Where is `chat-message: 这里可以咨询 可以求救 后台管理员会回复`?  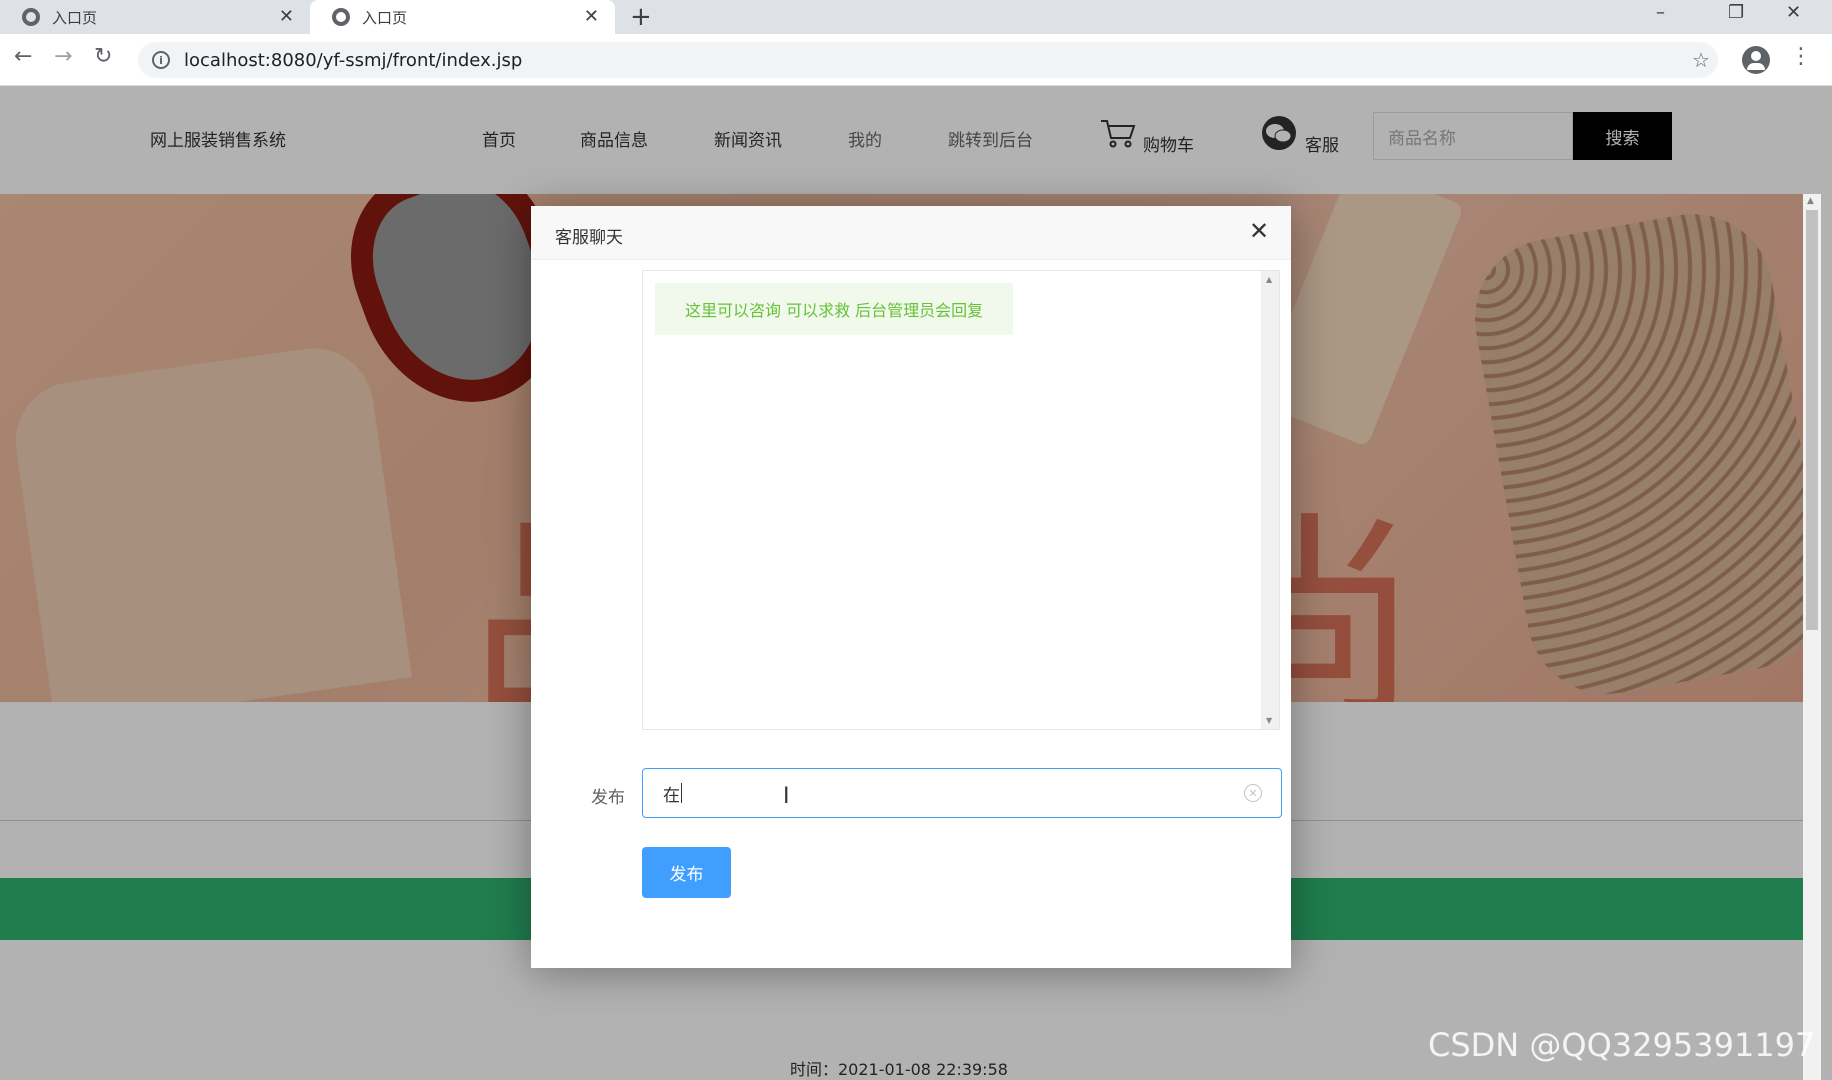
chat-message: 这里可以咨询 可以求救 后台管理员会回复 is located at coordinates (834, 309).